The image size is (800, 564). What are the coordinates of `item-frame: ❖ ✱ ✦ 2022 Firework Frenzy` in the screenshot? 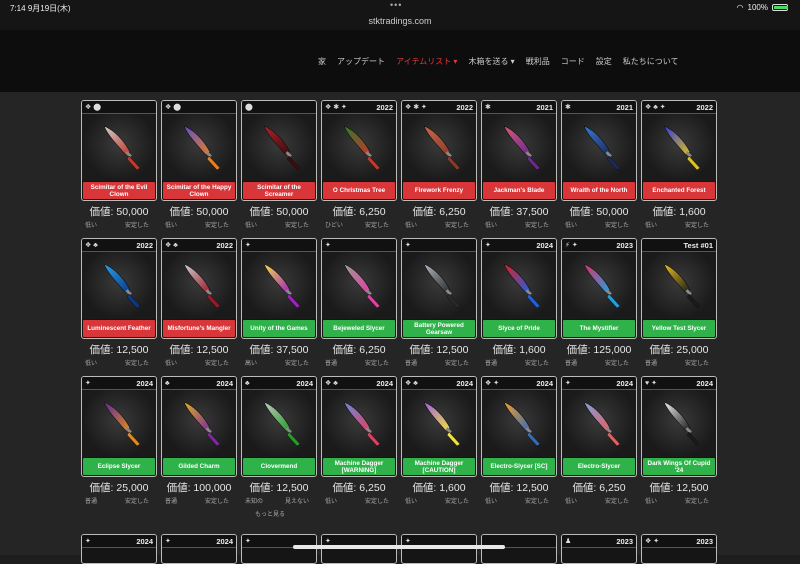 It's located at (439, 150).